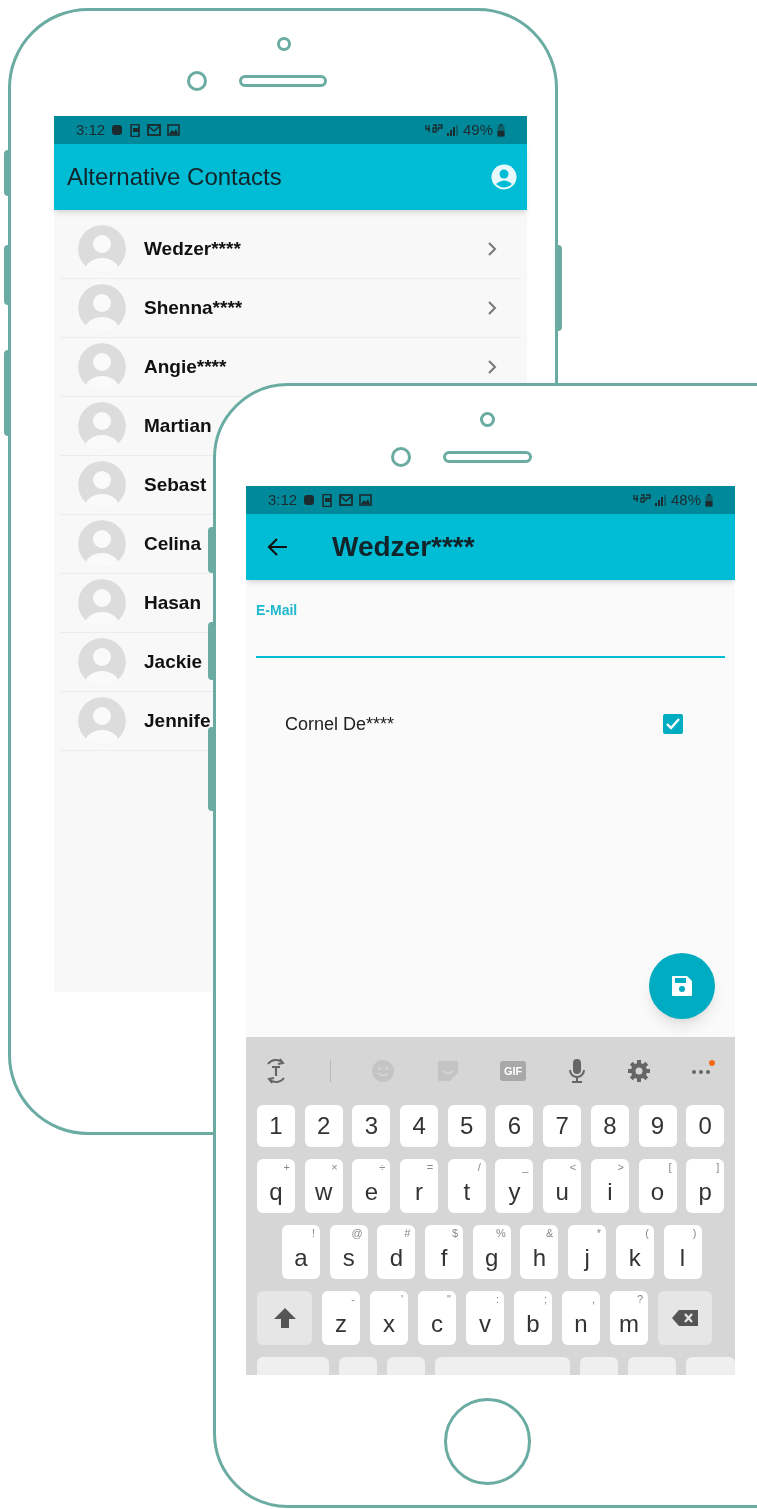 The width and height of the screenshot is (757, 1509). I want to click on keyboard-key: 8, so click(609, 1126).